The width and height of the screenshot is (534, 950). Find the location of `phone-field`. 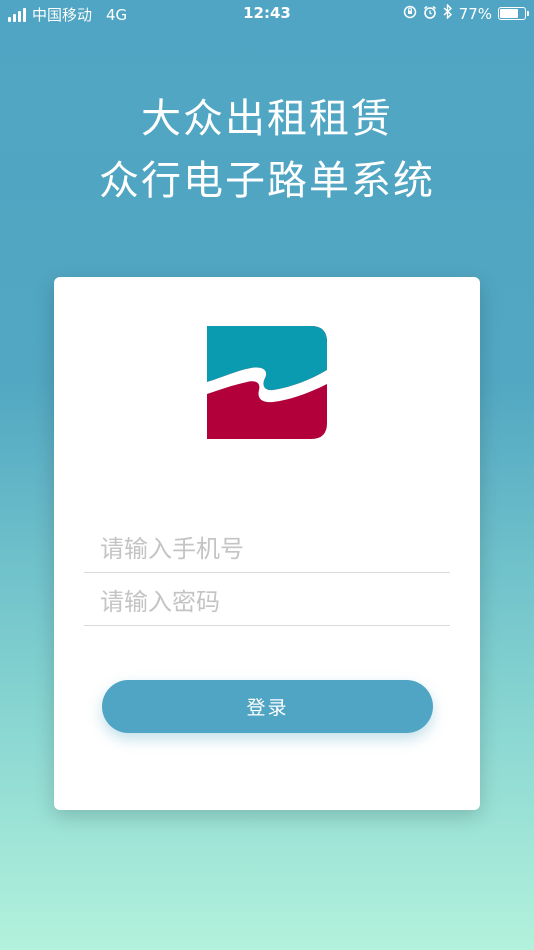

phone-field is located at coordinates (267, 548).